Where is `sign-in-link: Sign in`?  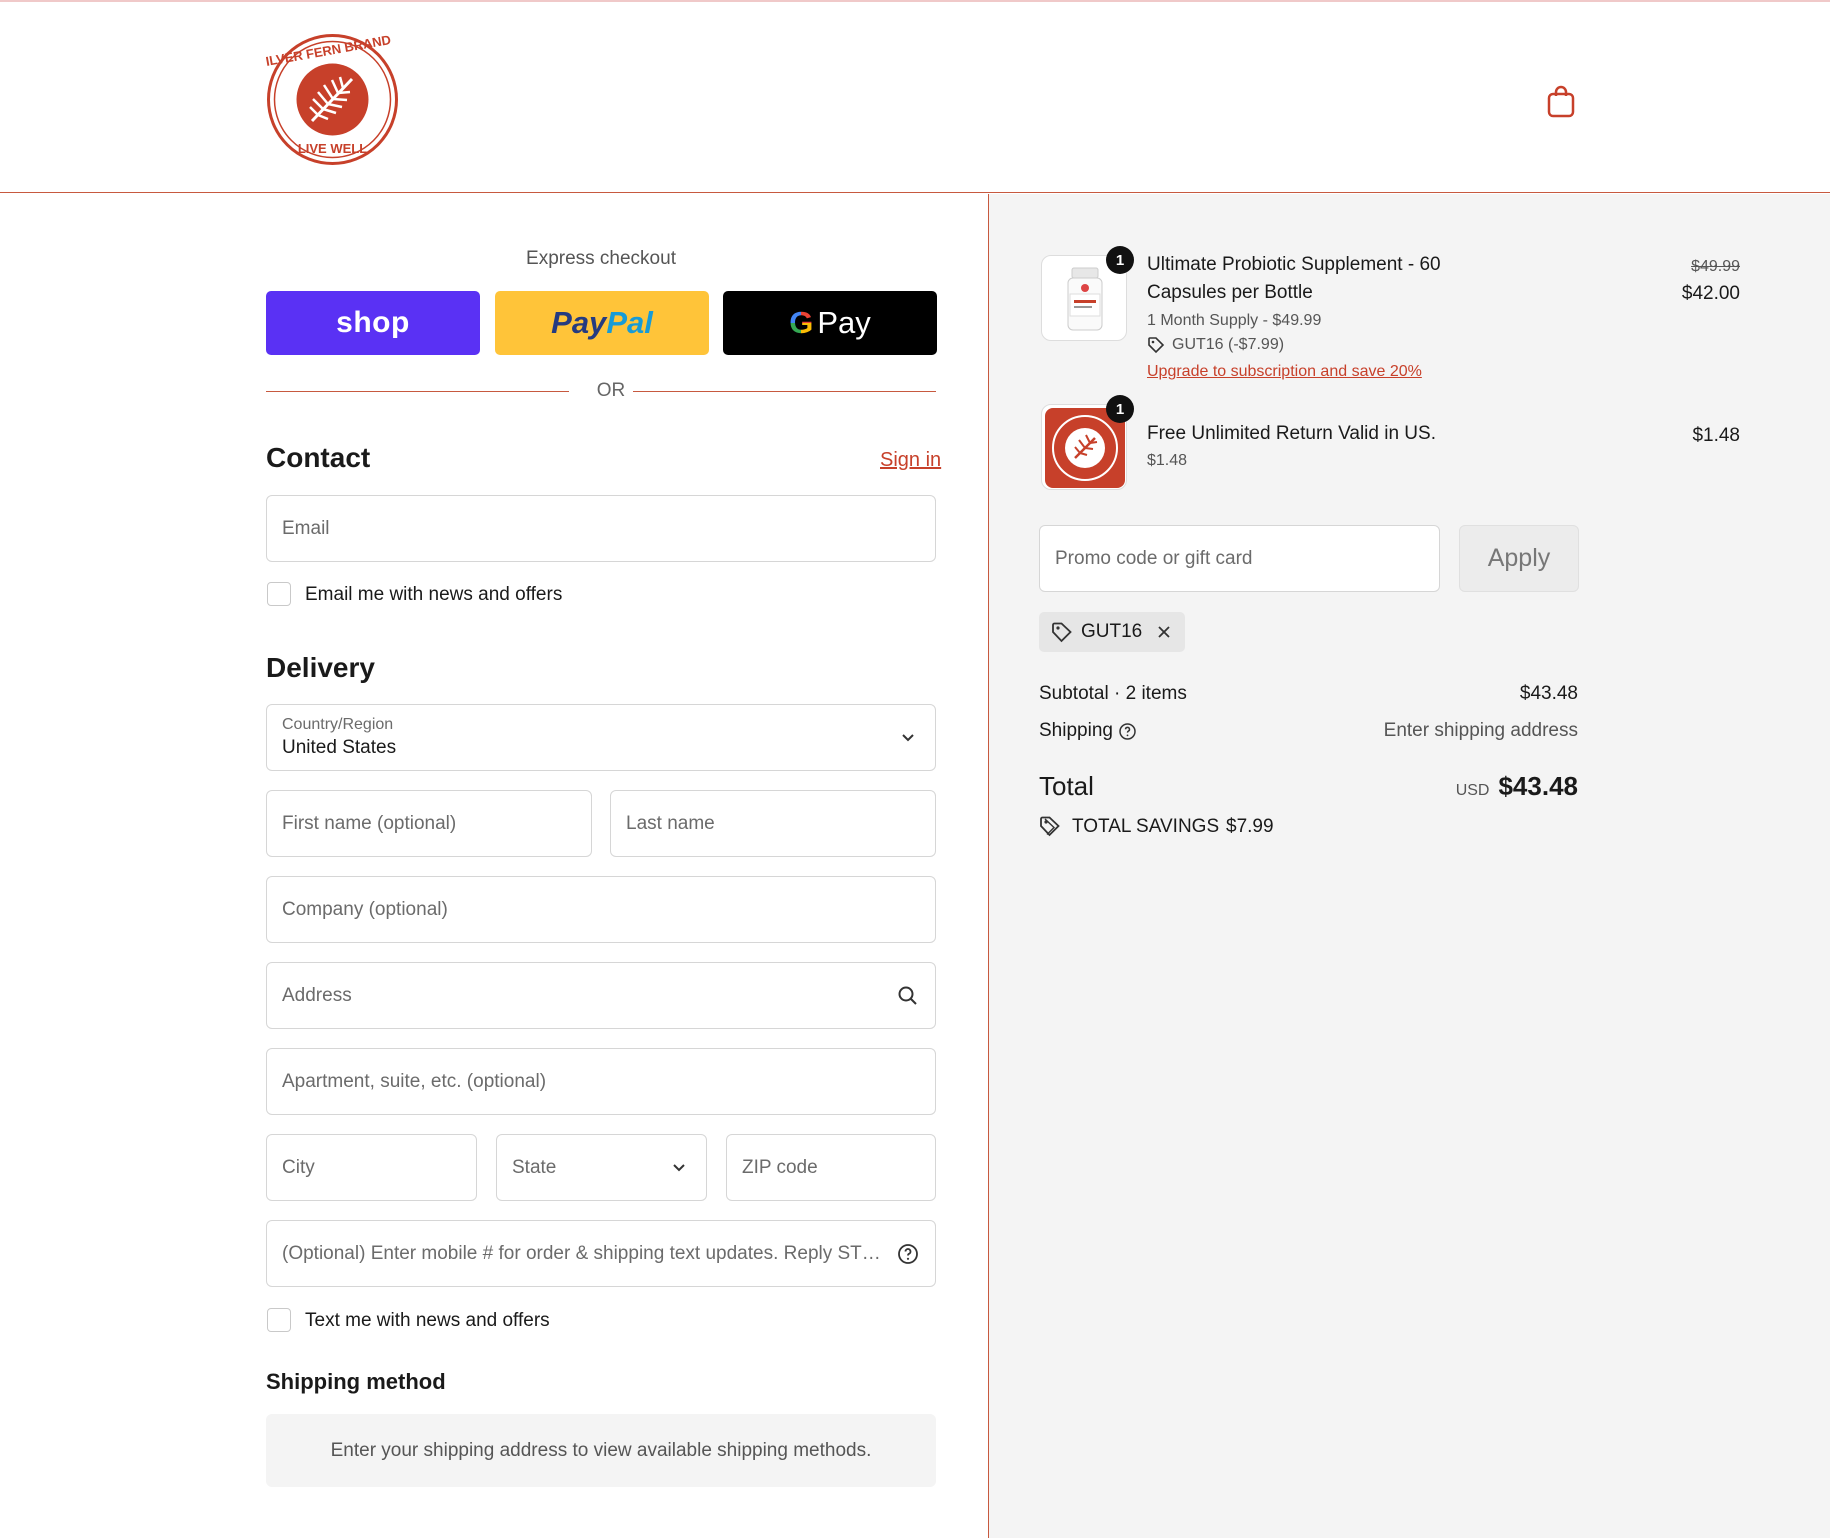 sign-in-link: Sign in is located at coordinates (910, 460).